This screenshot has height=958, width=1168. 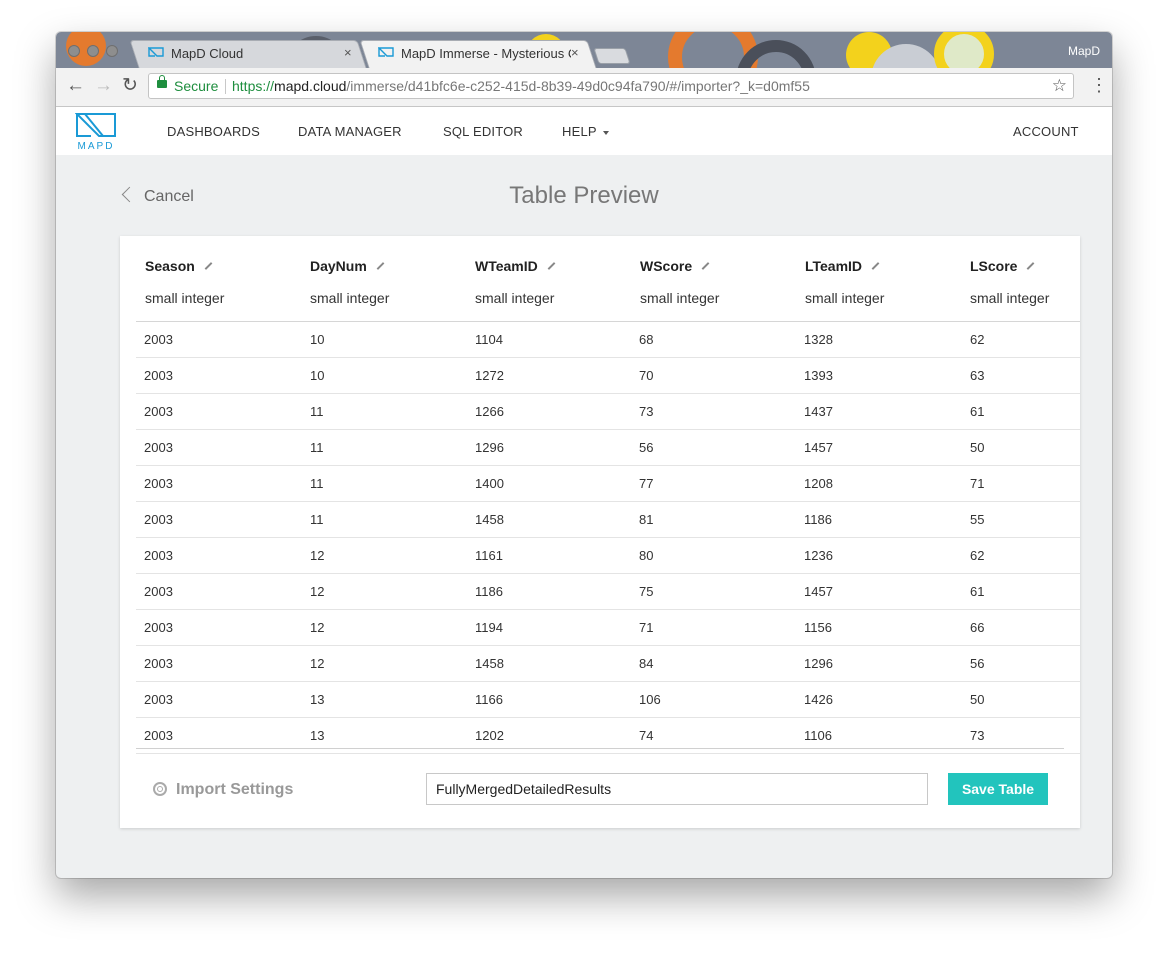 What do you see at coordinates (350, 131) in the screenshot?
I see `nav-data-manager: DATA MANAGER` at bounding box center [350, 131].